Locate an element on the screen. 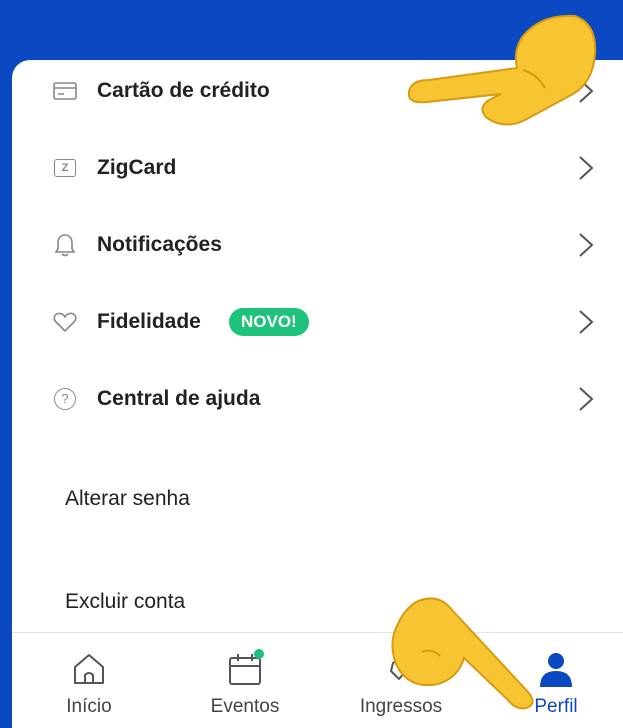 This screenshot has height=728, width=623. home-icon is located at coordinates (89, 669).